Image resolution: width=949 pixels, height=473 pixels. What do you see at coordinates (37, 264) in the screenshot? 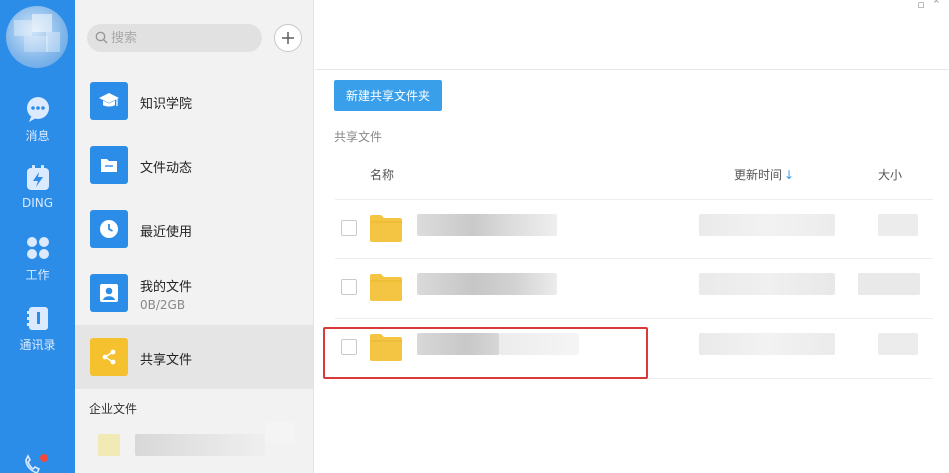
I see `rail-item-work: 工作` at bounding box center [37, 264].